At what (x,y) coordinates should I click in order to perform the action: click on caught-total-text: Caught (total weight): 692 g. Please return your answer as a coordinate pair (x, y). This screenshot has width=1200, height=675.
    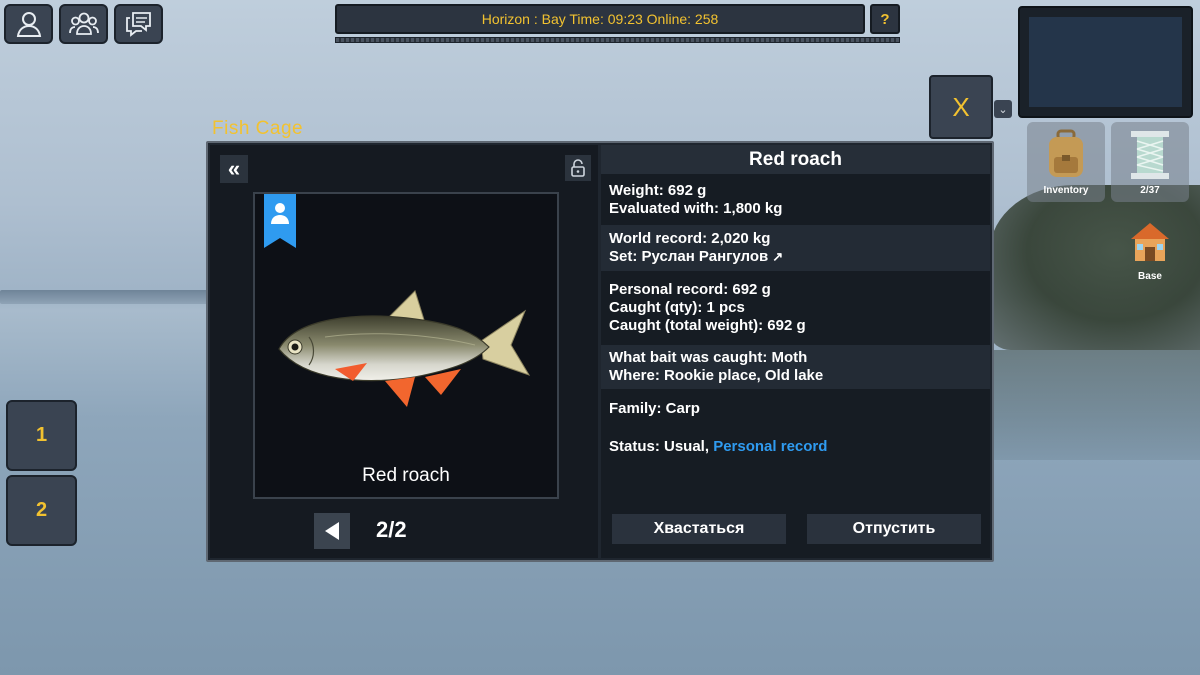
    Looking at the image, I should click on (707, 325).